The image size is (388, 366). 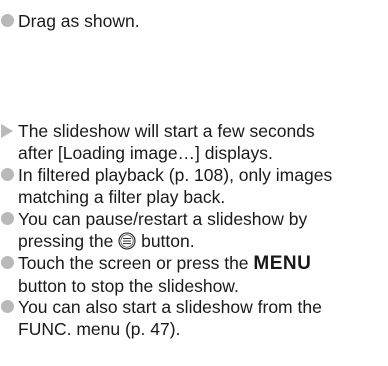 What do you see at coordinates (122, 197) in the screenshot?
I see `text-line: matching a filter play back.` at bounding box center [122, 197].